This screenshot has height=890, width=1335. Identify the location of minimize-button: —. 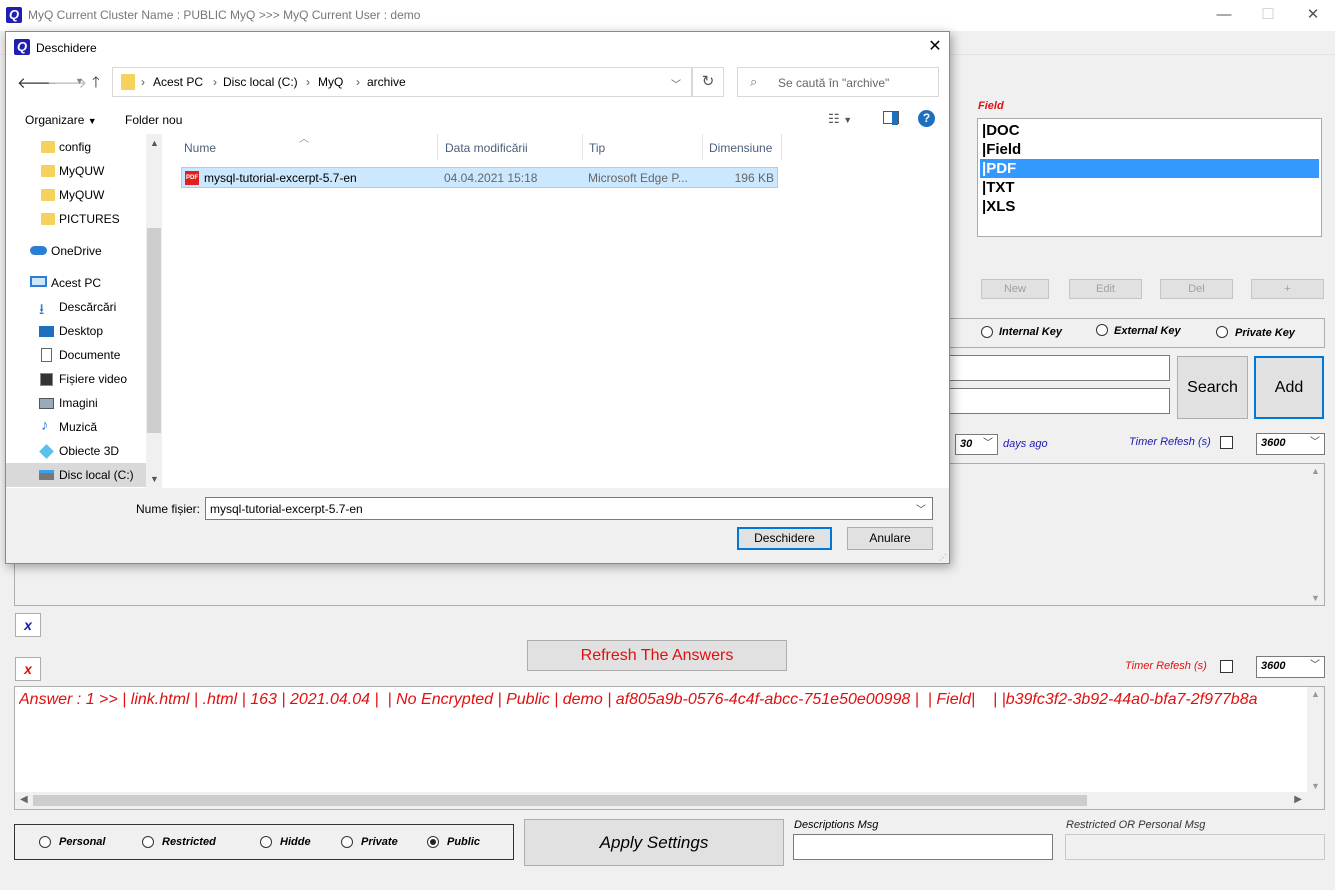
(1224, 16).